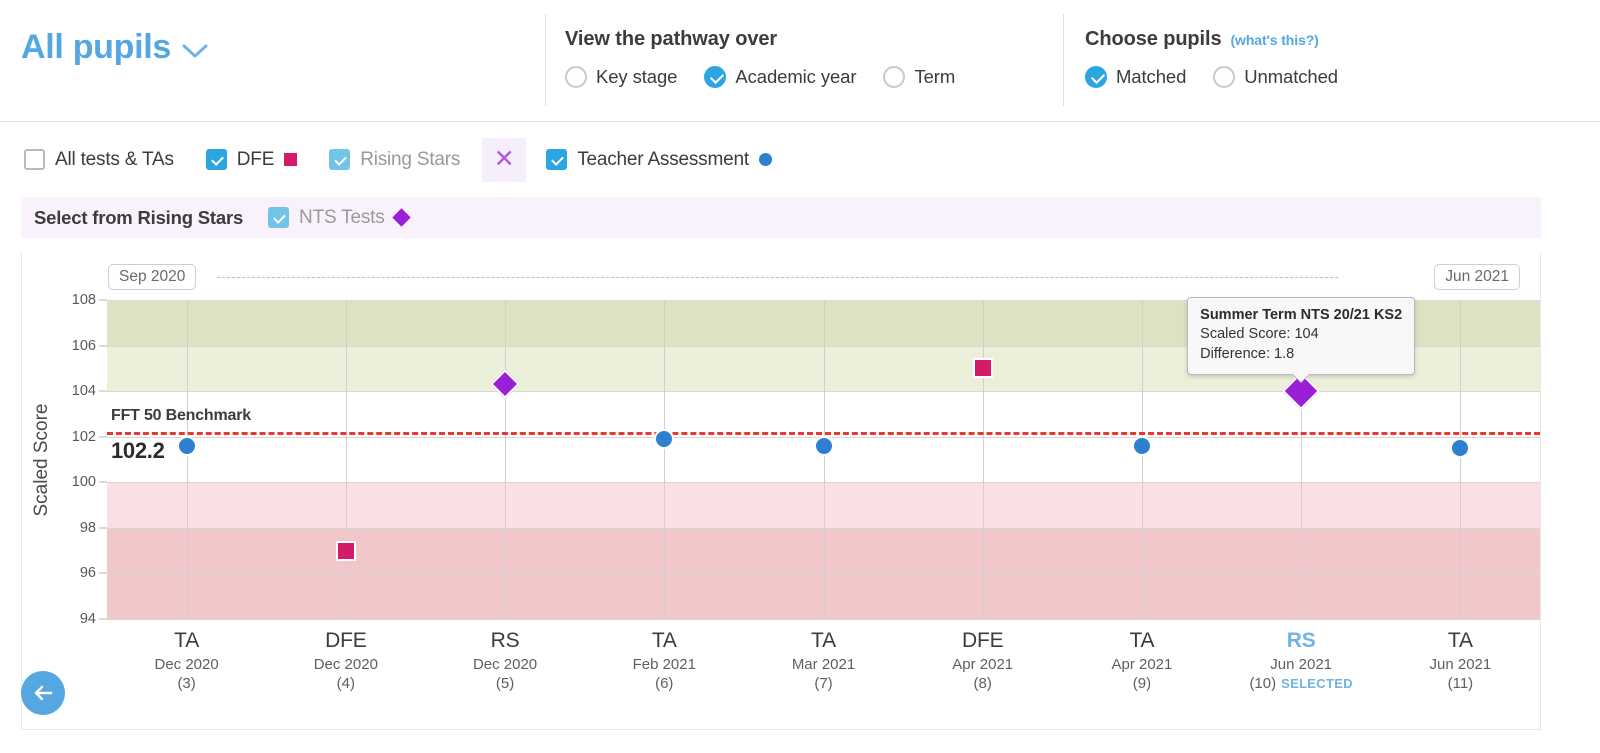 This screenshot has width=1600, height=753. Describe the element at coordinates (340, 159) in the screenshot. I see `checkbox-rising-stars` at that location.